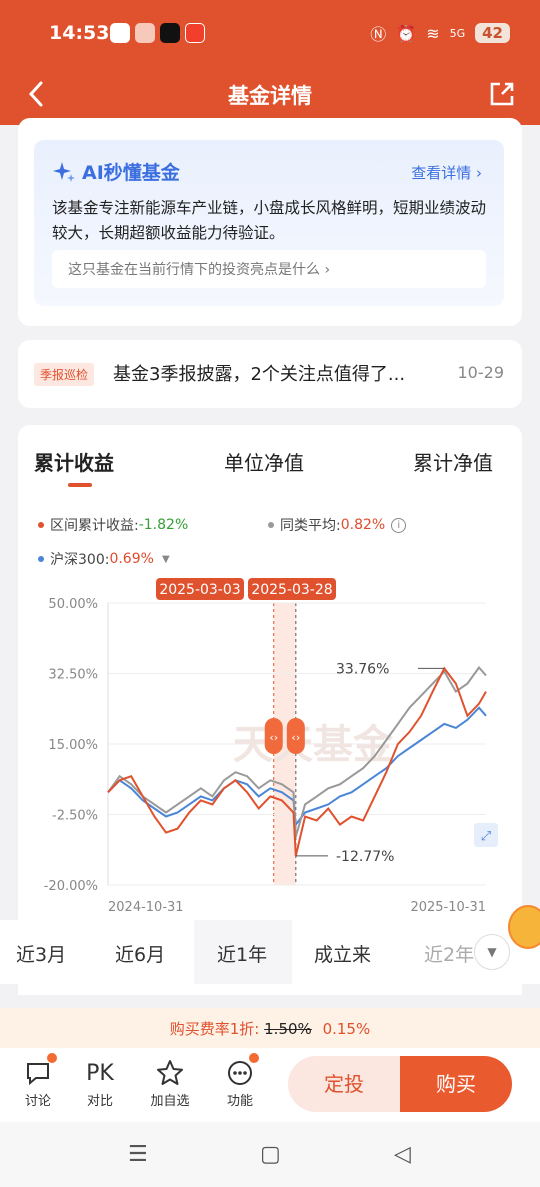  I want to click on nav-bar: 基金详情, so click(270, 96).